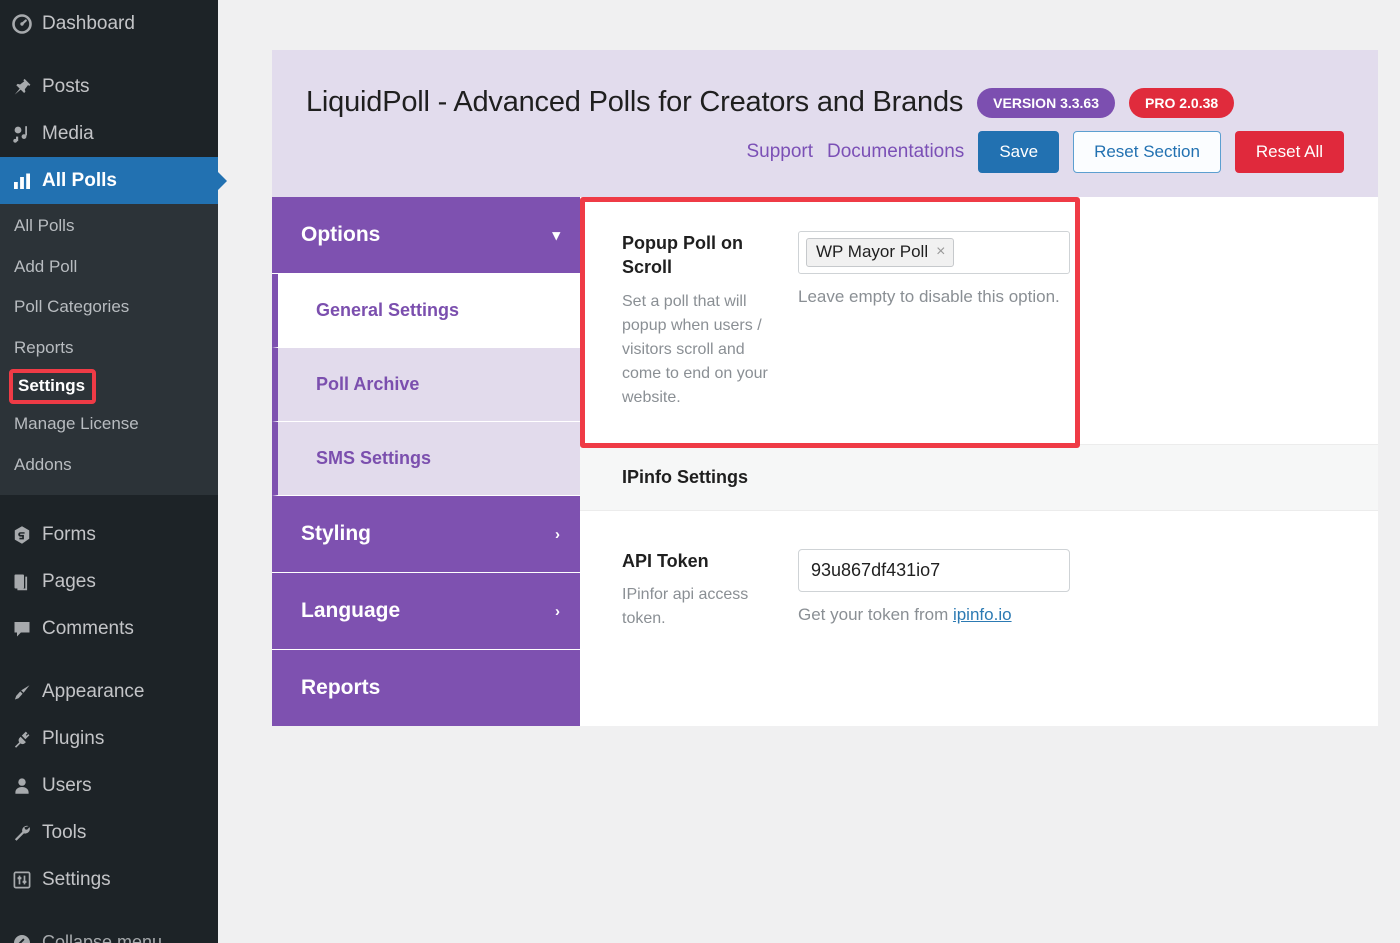  Describe the element at coordinates (895, 152) in the screenshot. I see `documentations-link: Documentations` at that location.